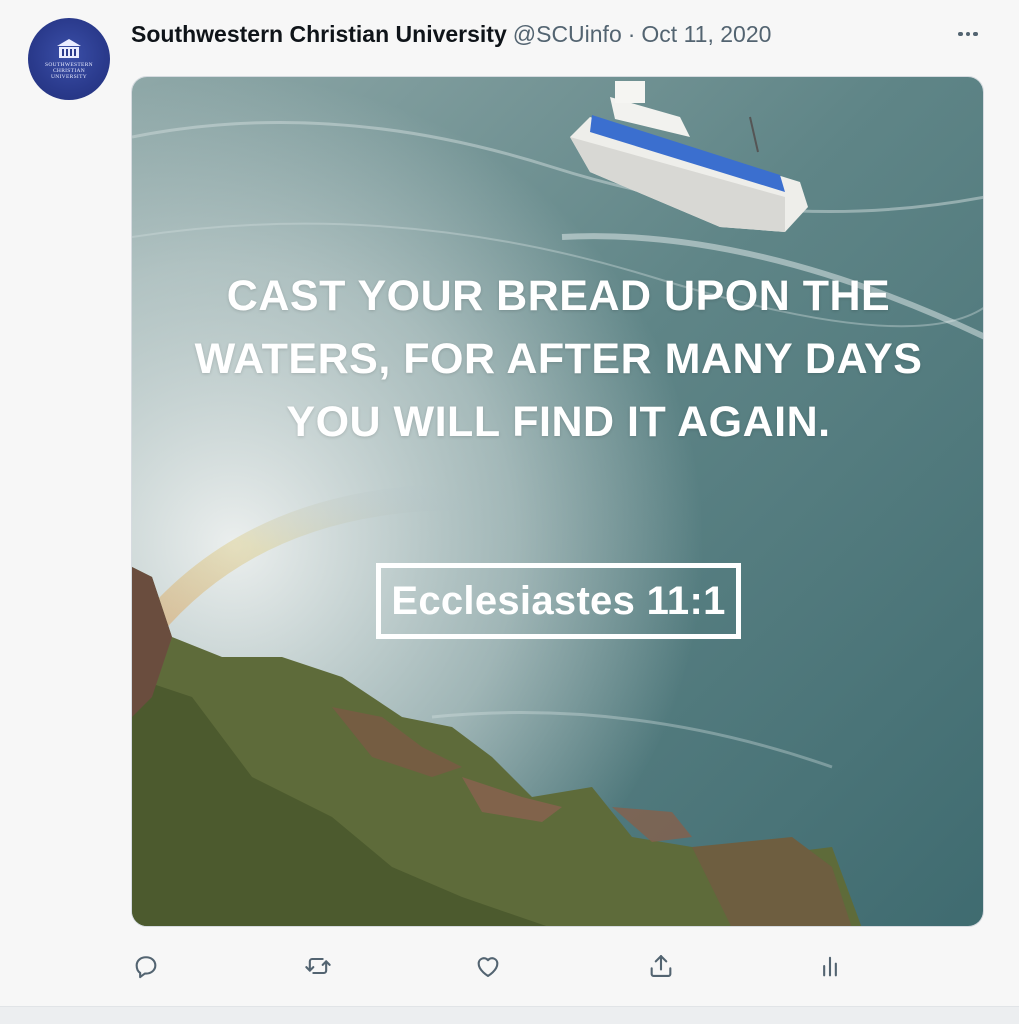  I want to click on university-building-icon, so click(69, 48).